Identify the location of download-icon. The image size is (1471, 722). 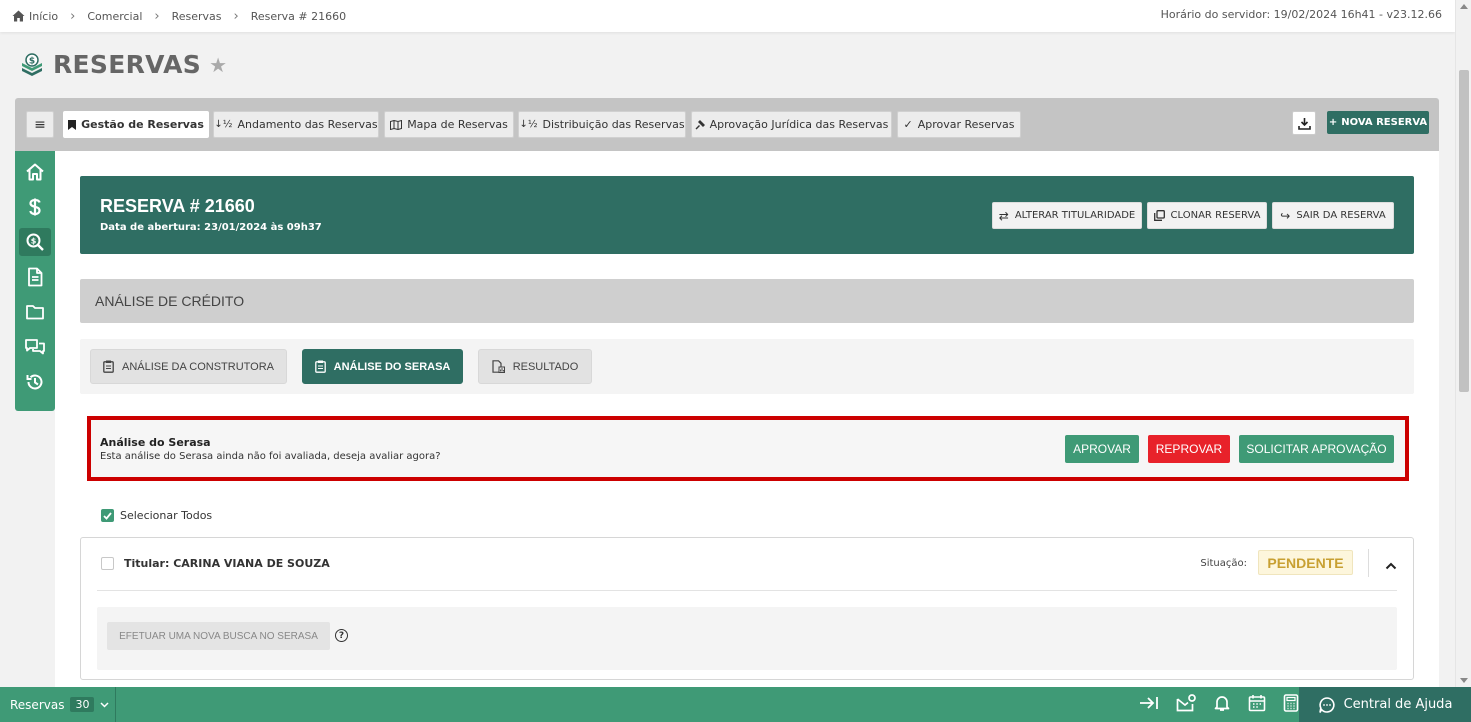
(1304, 123).